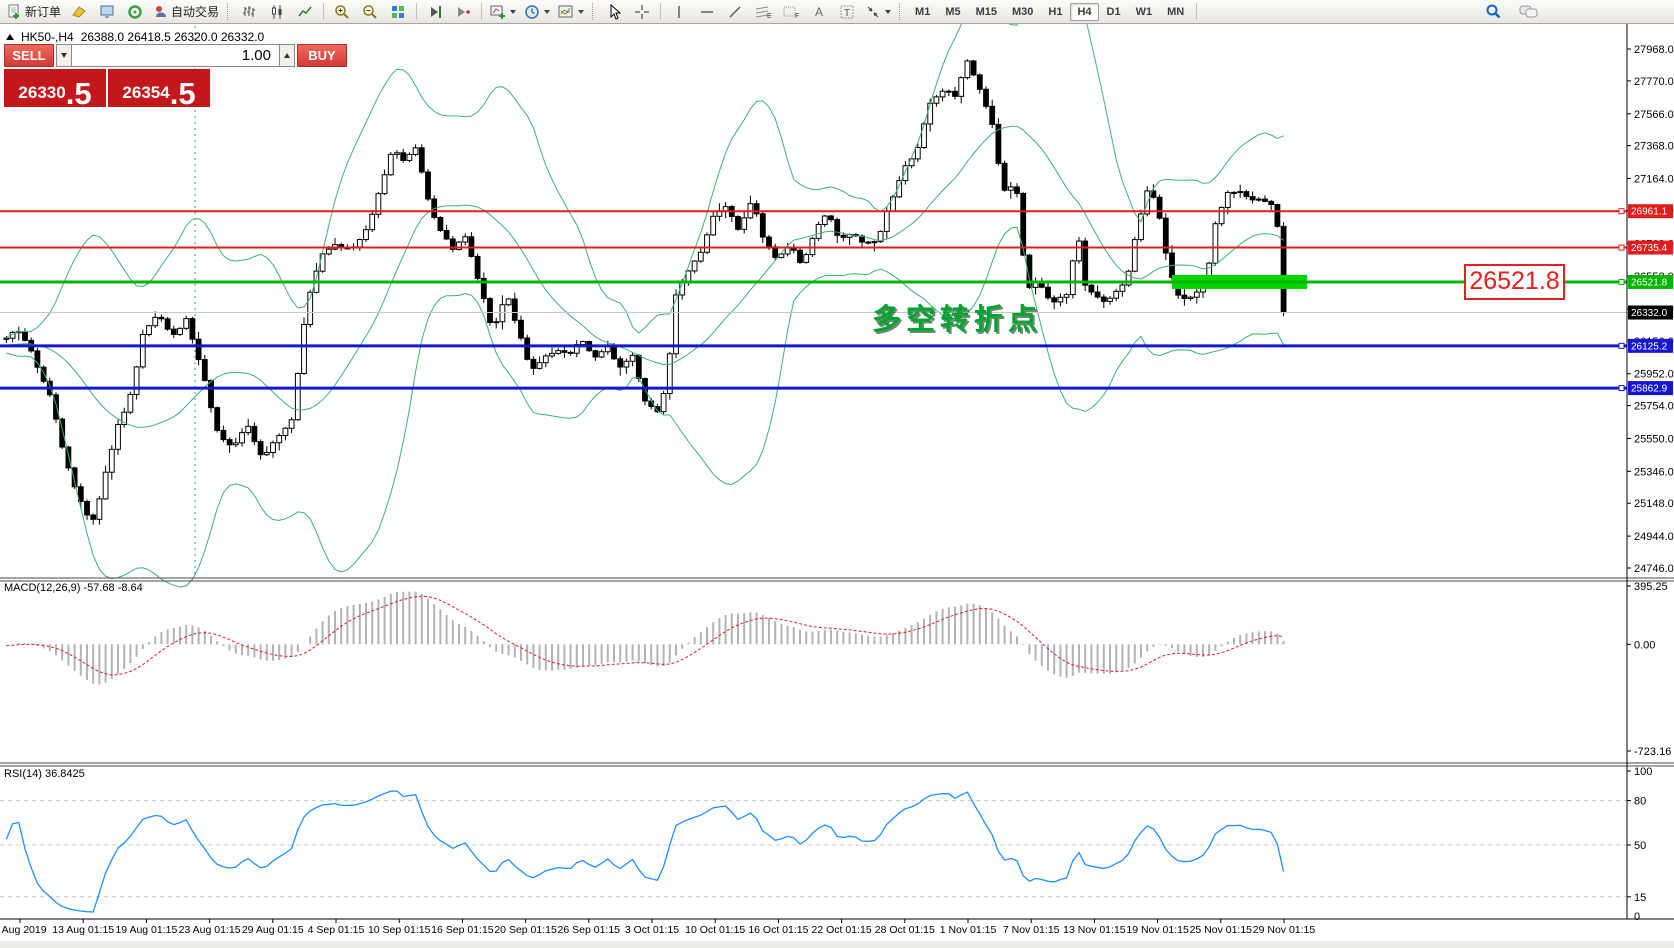 Image resolution: width=1674 pixels, height=948 pixels. Describe the element at coordinates (957, 317) in the screenshot. I see `chart-annotation-text: 多空转折点` at that location.